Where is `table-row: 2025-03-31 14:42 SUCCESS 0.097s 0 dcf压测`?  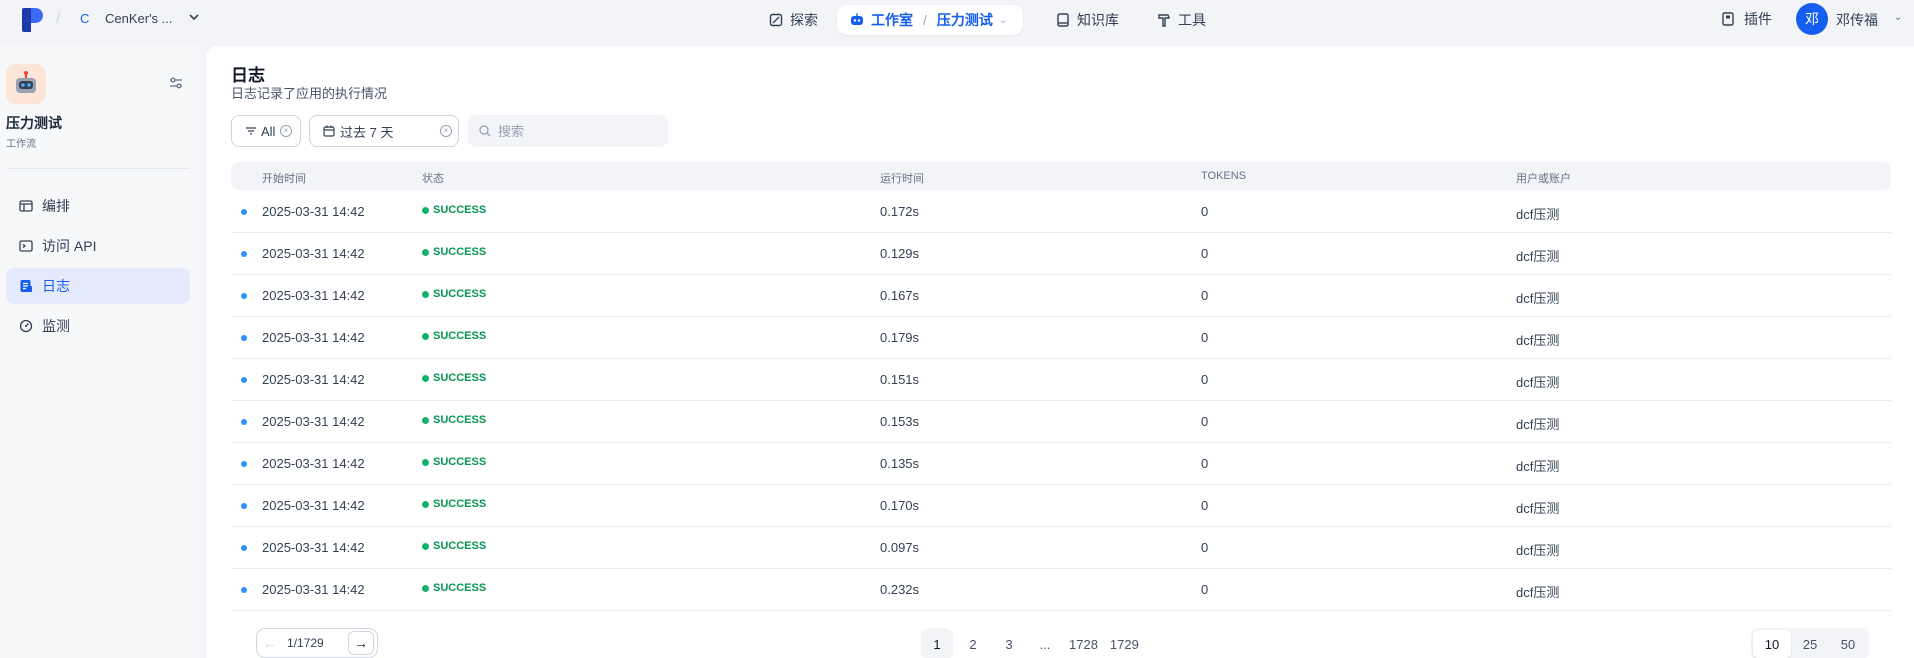
table-row: 2025-03-31 14:42 SUCCESS 0.097s 0 dcf压测 is located at coordinates (1061, 548).